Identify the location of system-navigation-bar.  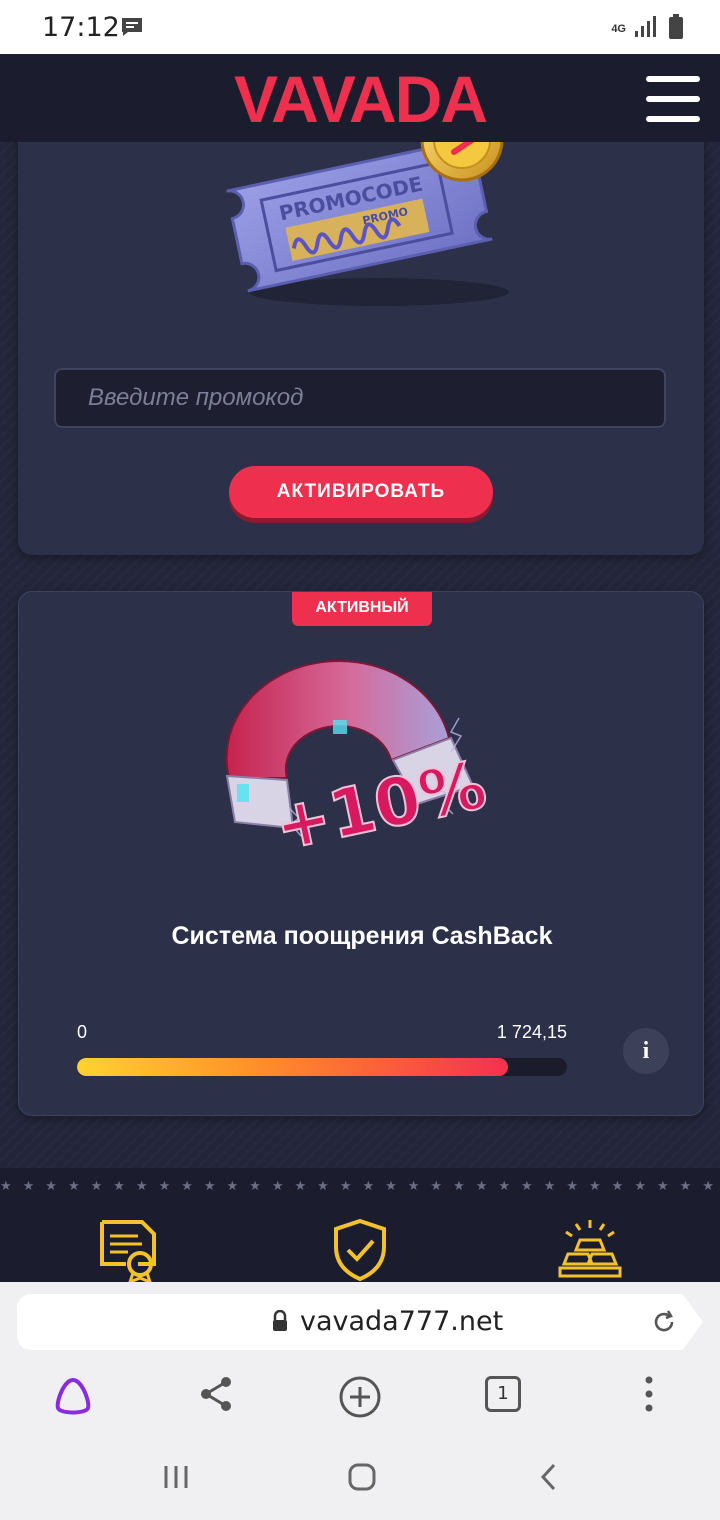
(360, 1478).